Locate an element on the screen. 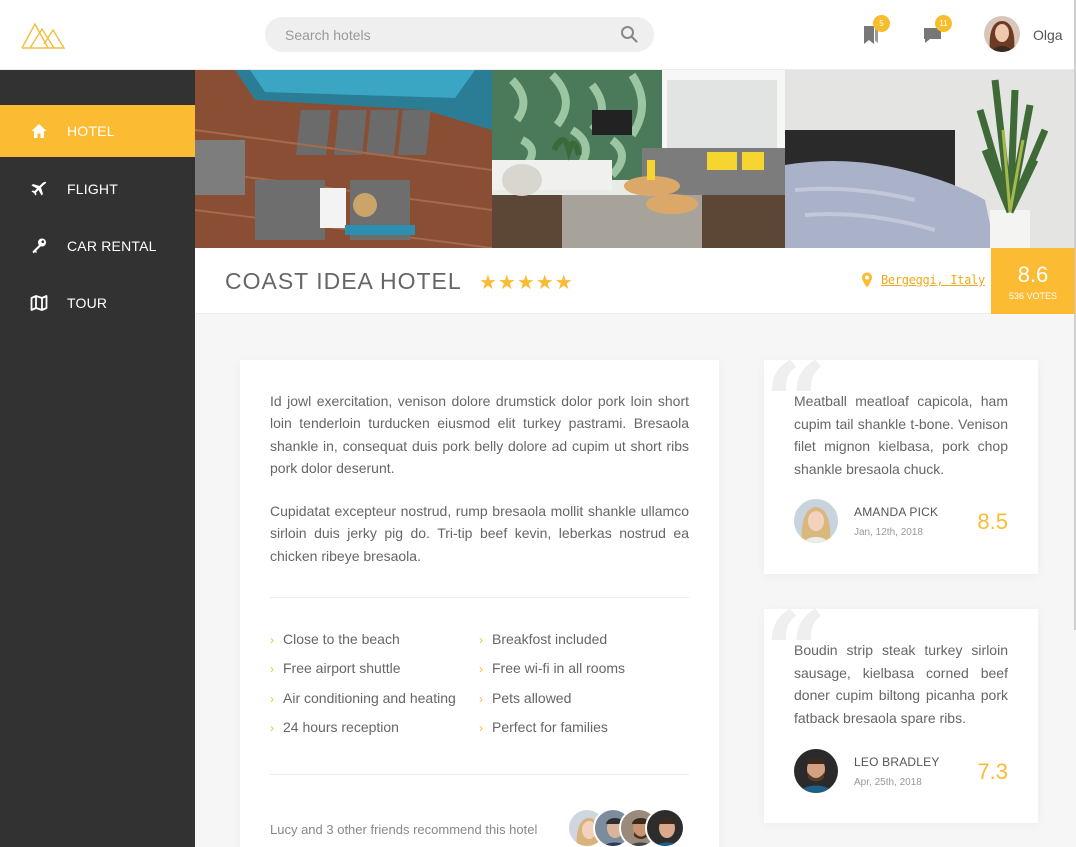 The height and width of the screenshot is (847, 1076). amenity-item: › Free wi-fi in all rooms is located at coordinates (552, 668).